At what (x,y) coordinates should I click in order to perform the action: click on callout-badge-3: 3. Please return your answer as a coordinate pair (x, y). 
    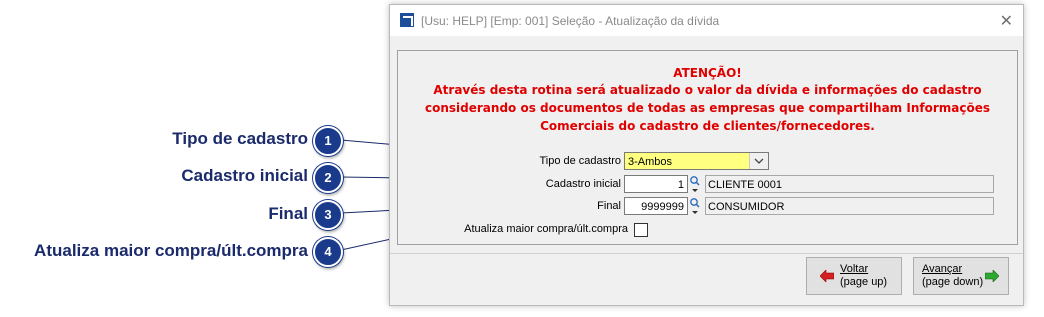
    Looking at the image, I should click on (328, 215).